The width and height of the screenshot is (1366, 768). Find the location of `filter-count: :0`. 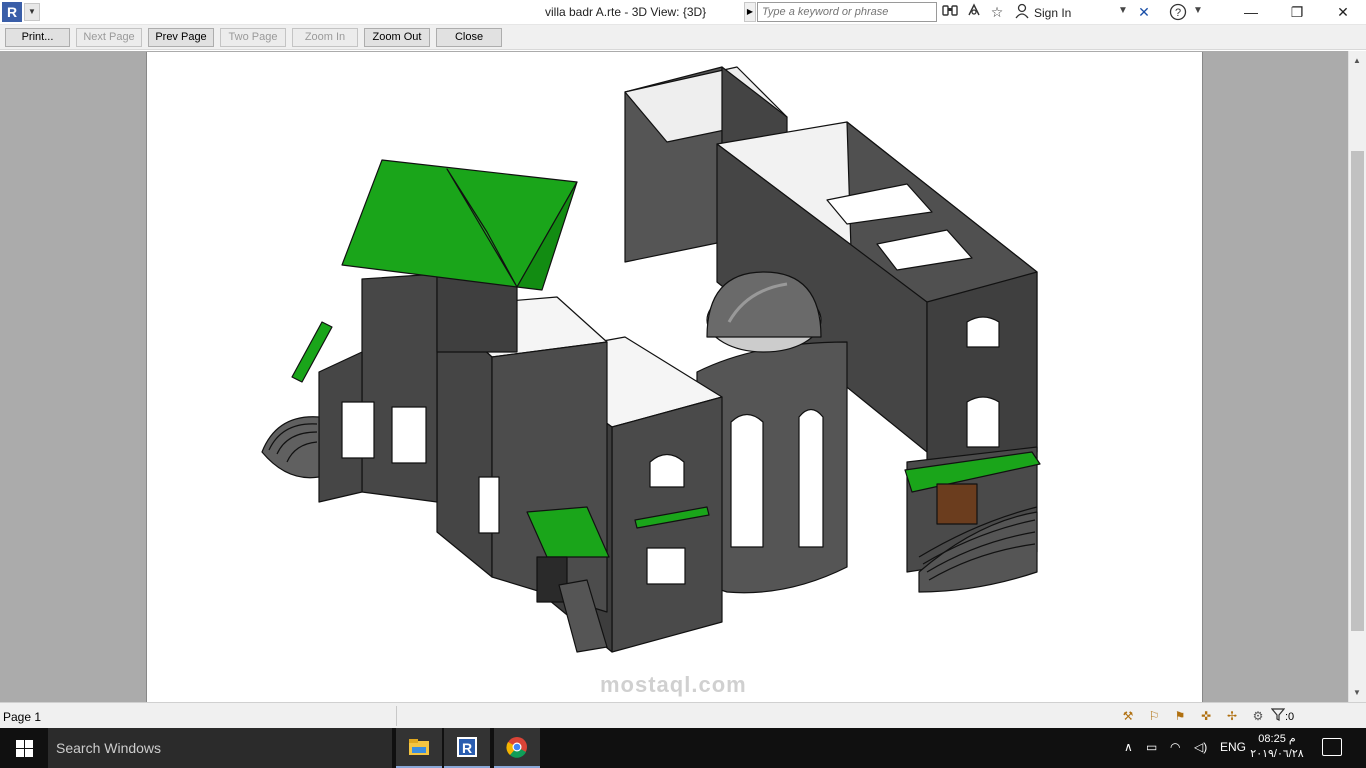

filter-count: :0 is located at coordinates (1290, 717).